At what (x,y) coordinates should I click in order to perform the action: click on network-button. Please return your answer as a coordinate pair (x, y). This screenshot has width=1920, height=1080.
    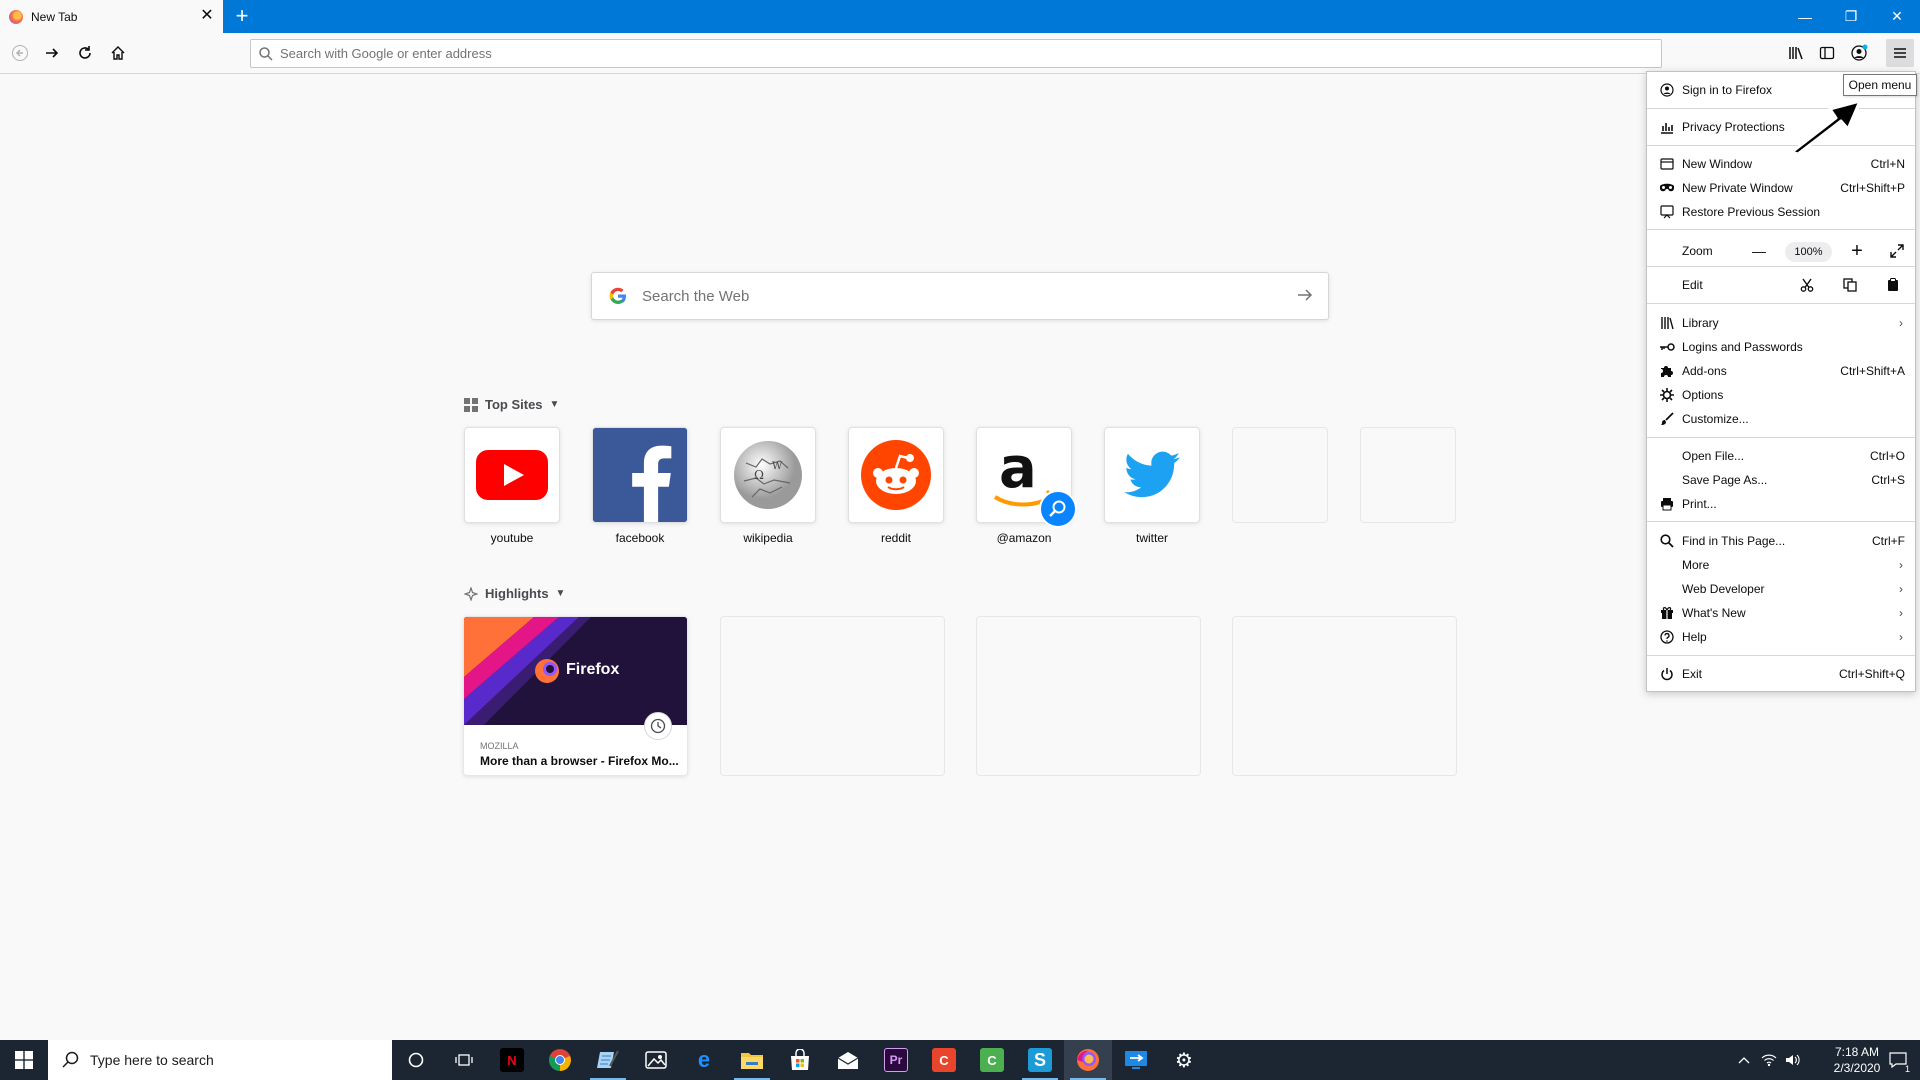
    Looking at the image, I should click on (1769, 1060).